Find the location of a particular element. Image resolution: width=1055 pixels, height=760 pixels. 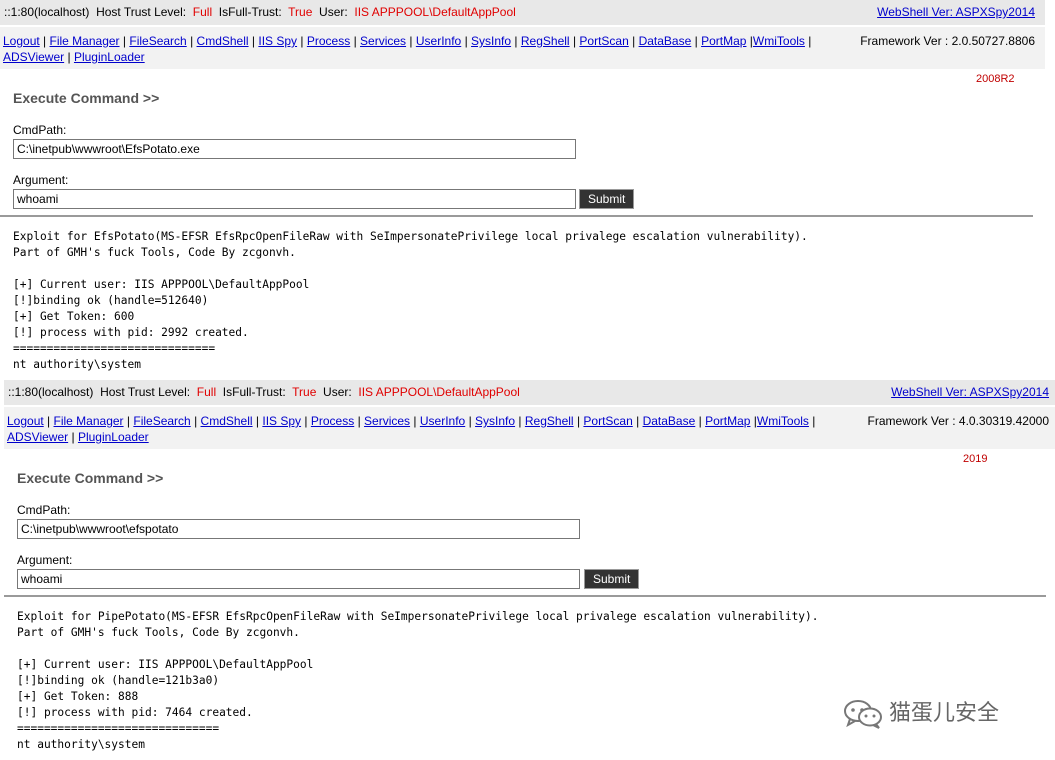

output-line: [!] process with pid: 7464 created. is located at coordinates (135, 712).